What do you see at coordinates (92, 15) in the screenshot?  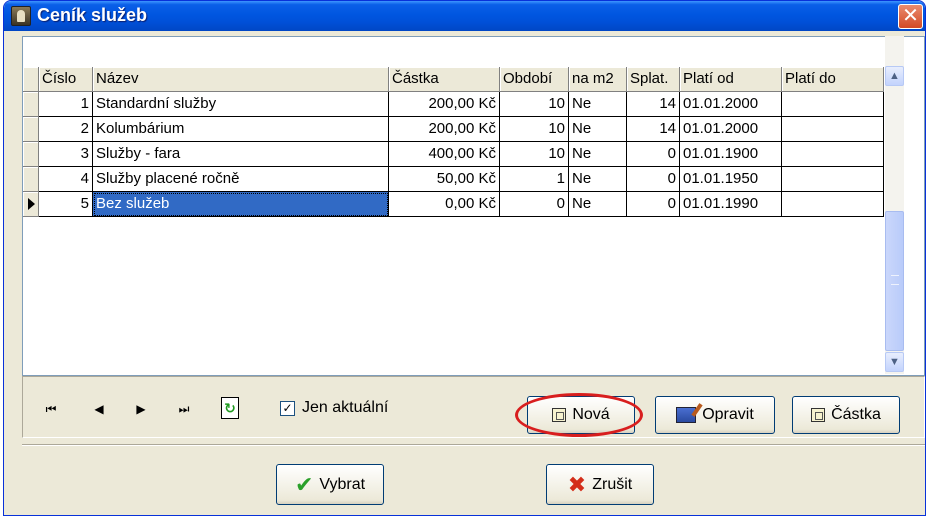 I see `window-title: Ceník služeb` at bounding box center [92, 15].